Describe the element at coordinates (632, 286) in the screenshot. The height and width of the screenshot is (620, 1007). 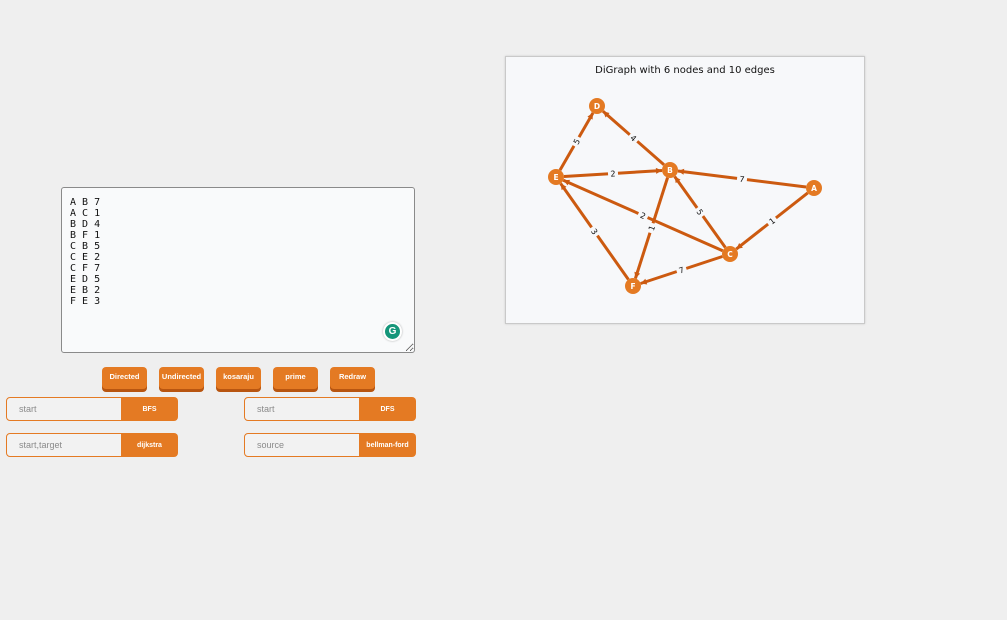
I see `graph-node-label-F: F` at that location.